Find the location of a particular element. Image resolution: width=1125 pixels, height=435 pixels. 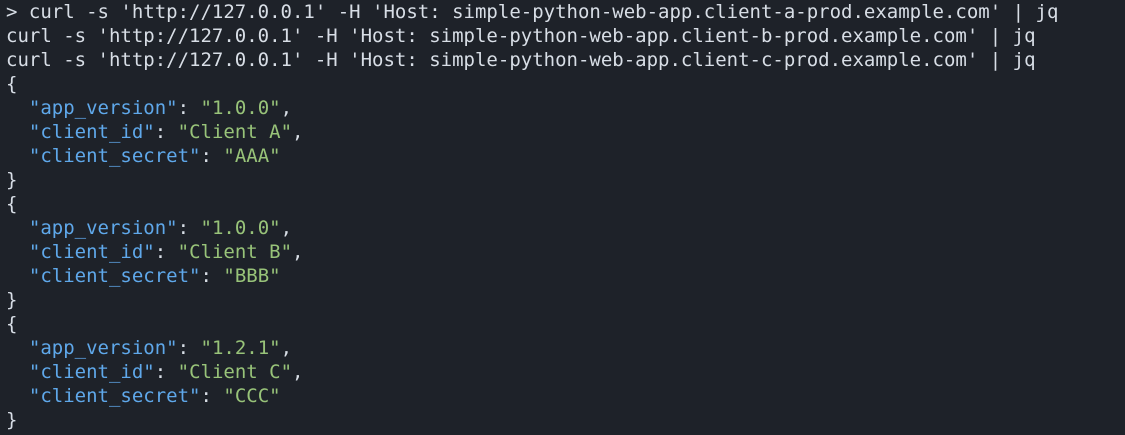

json-field: "client_secret": "CCC" is located at coordinates (565, 396).